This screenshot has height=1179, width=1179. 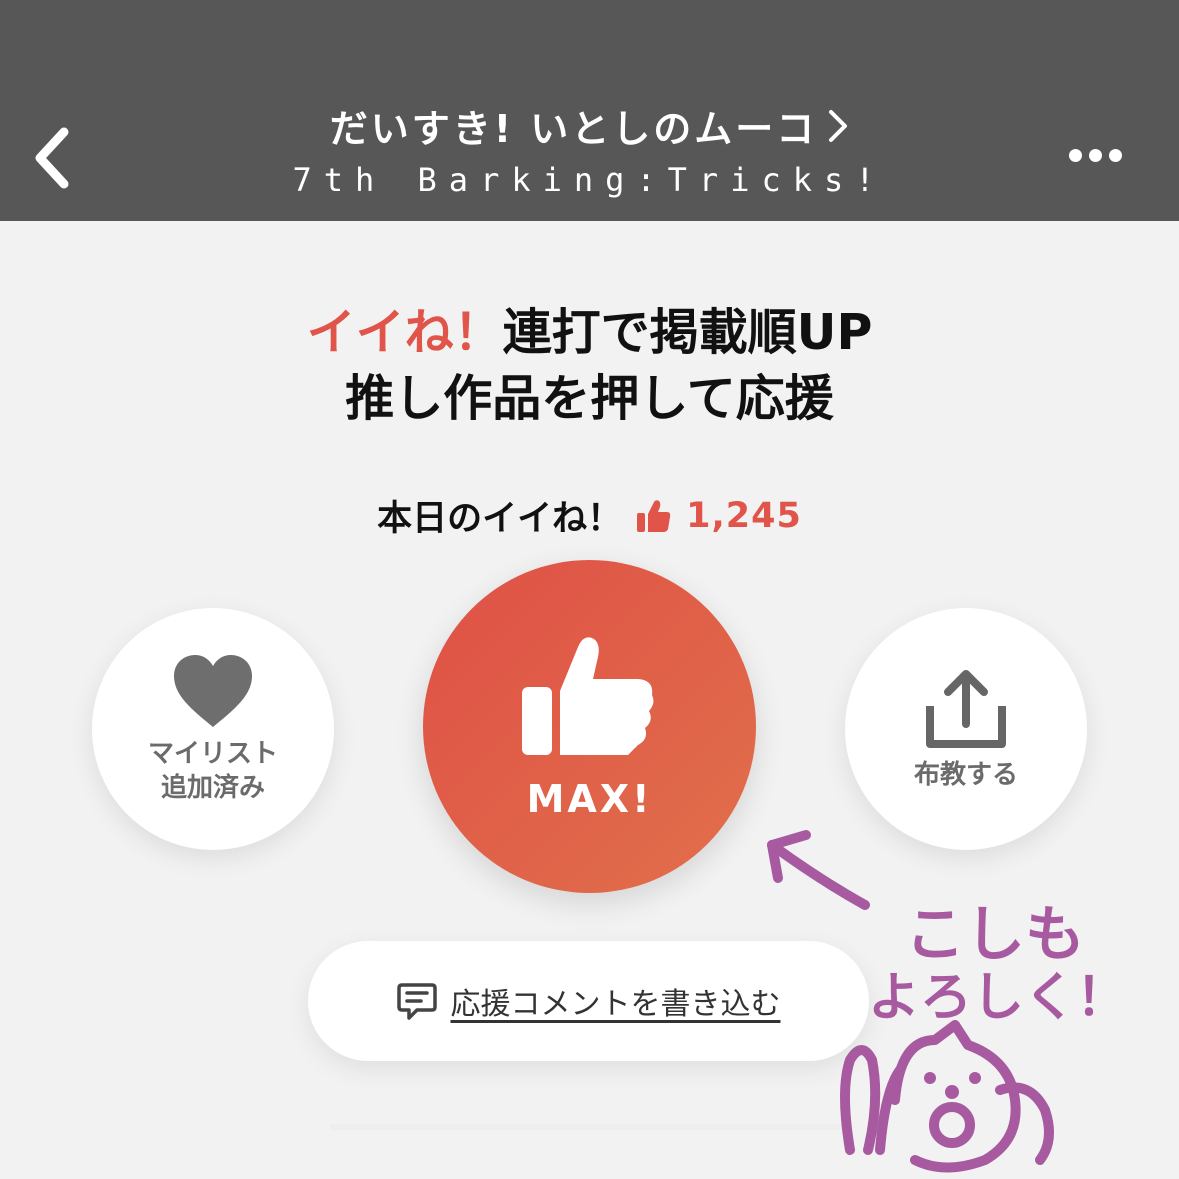 What do you see at coordinates (615, 1004) in the screenshot?
I see `write-comment-label: 応援コメントを書き込む` at bounding box center [615, 1004].